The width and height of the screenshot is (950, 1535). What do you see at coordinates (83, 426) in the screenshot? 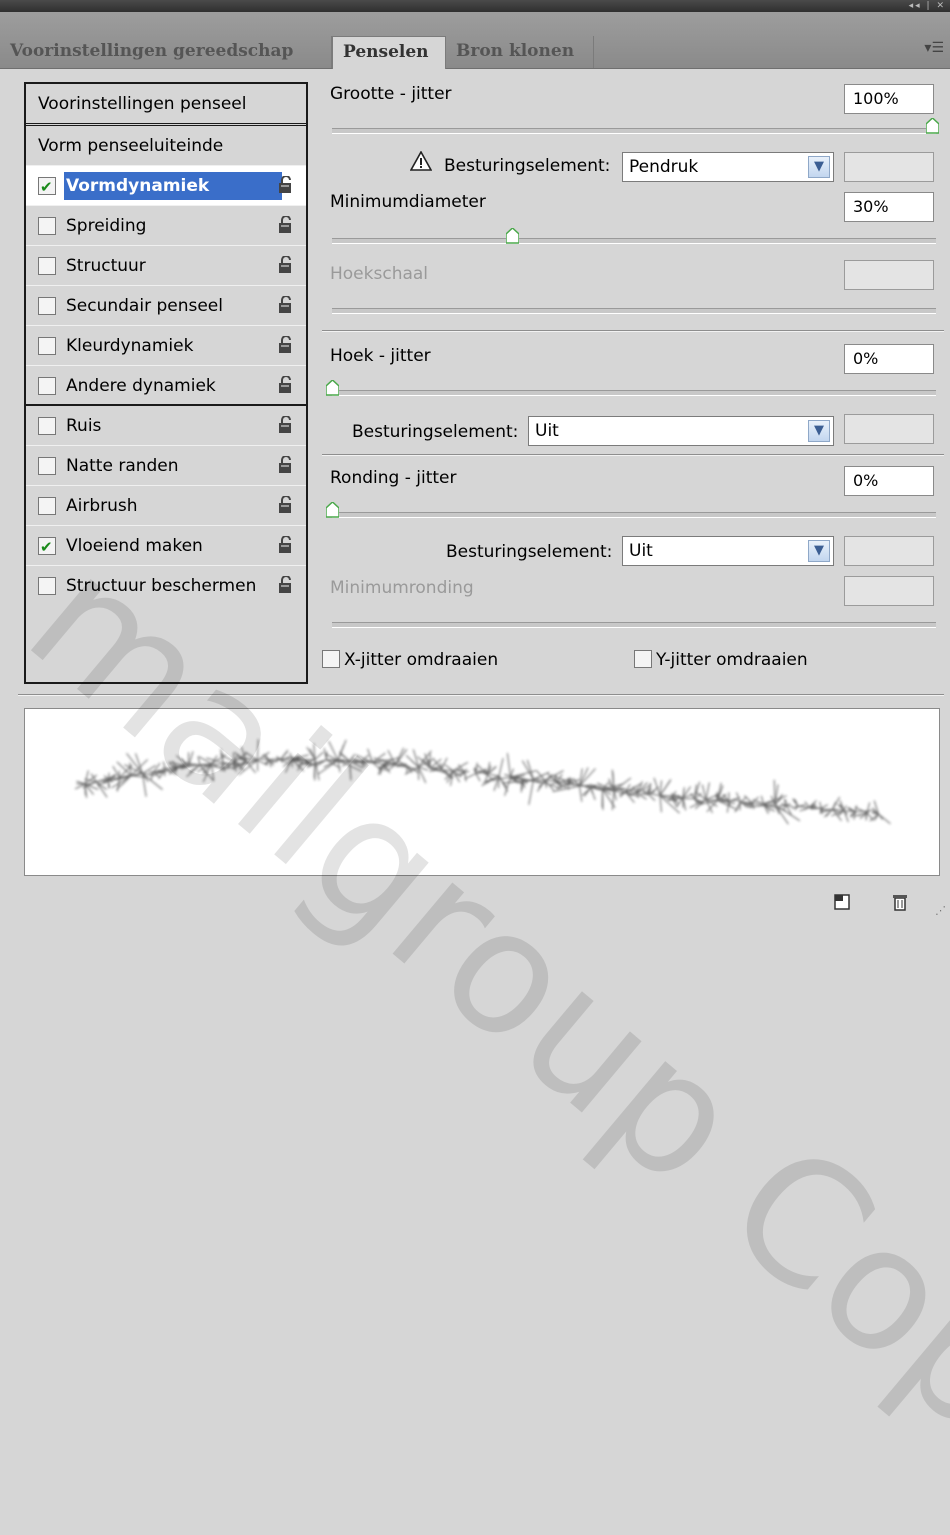
I see `list-item-label: Ruis` at bounding box center [83, 426].